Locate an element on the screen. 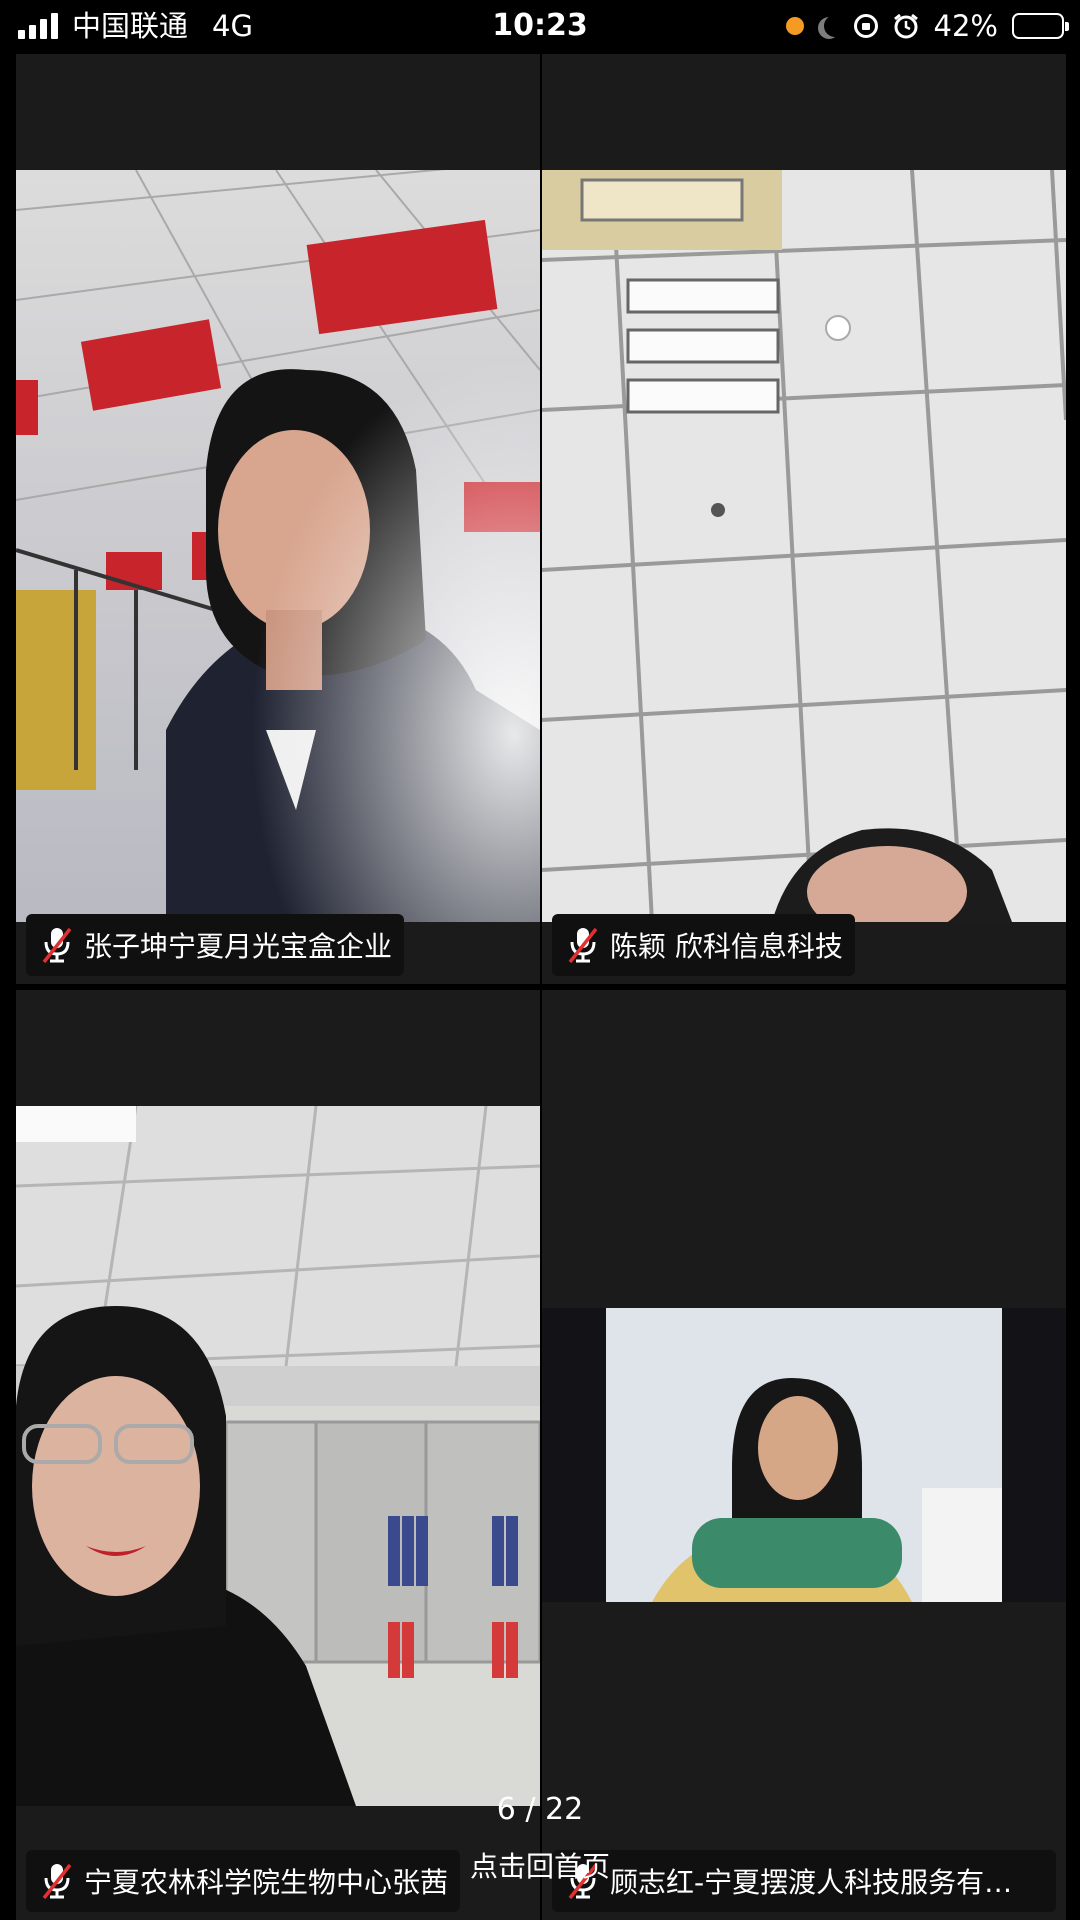  rotation-lock-icon is located at coordinates (865, 26).